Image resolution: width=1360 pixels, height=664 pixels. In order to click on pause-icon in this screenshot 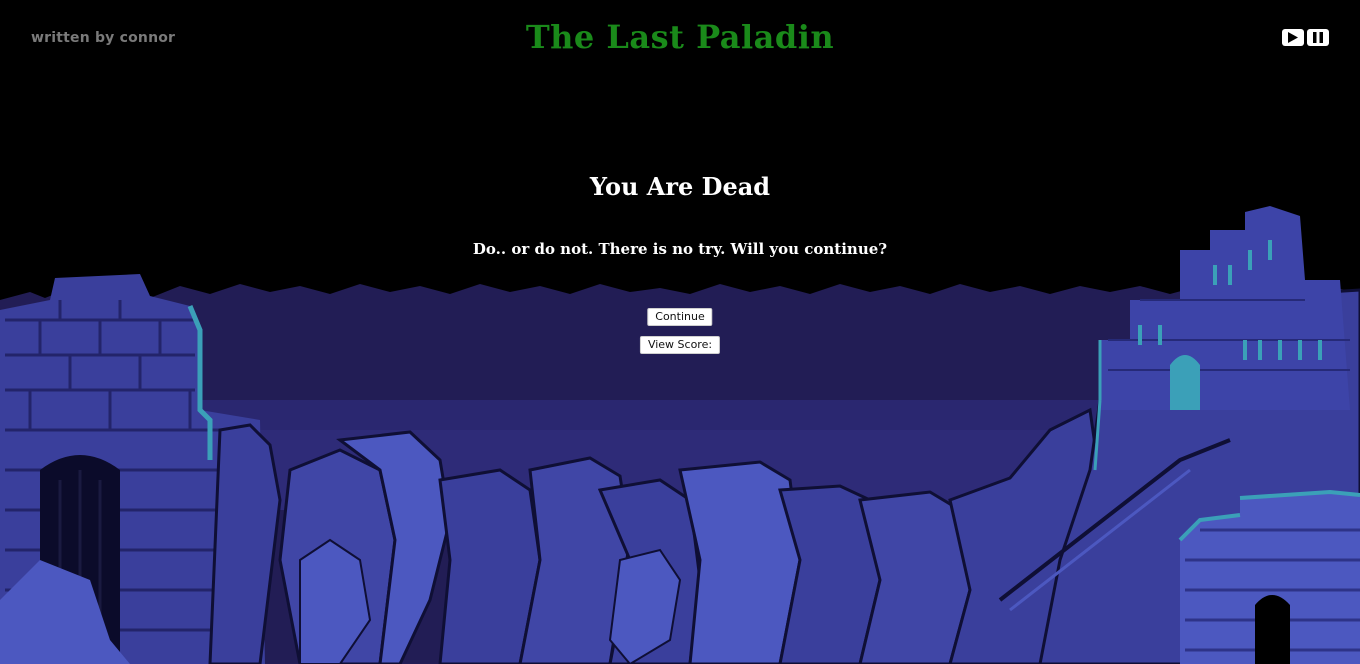, I will do `click(1318, 37)`.